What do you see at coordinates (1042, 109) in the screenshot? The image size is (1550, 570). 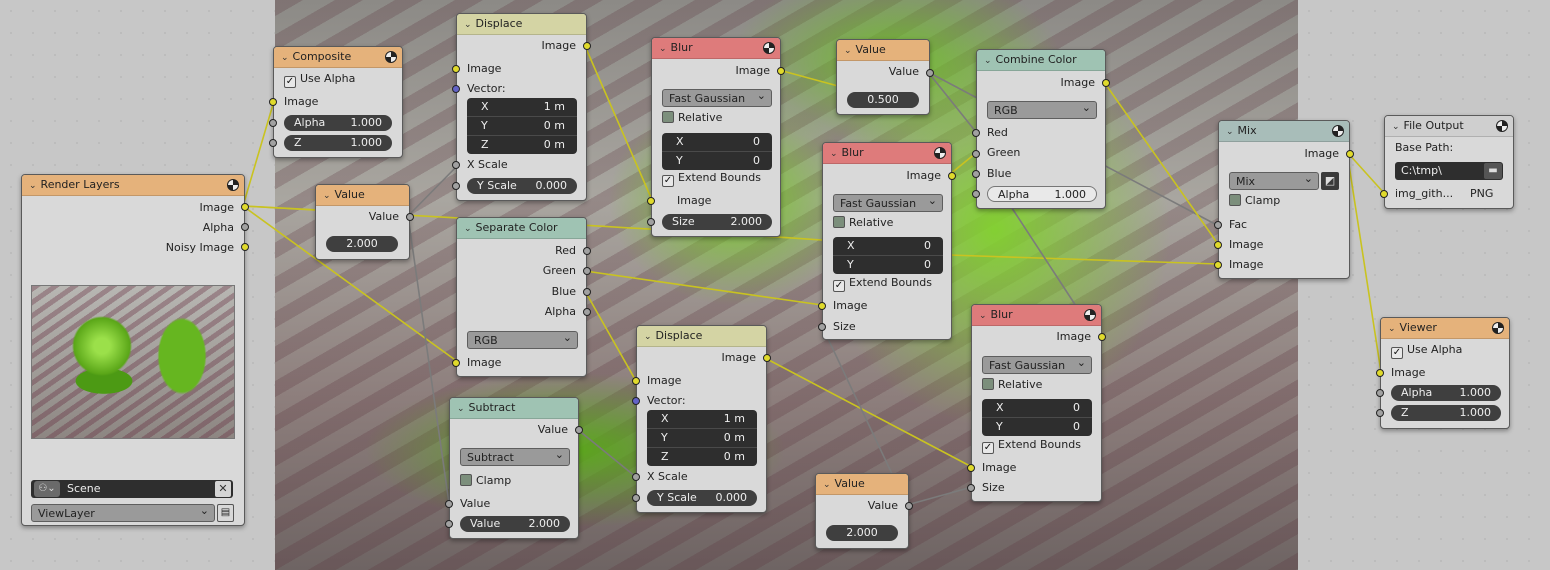 I see `mode-dropdown: RGB` at bounding box center [1042, 109].